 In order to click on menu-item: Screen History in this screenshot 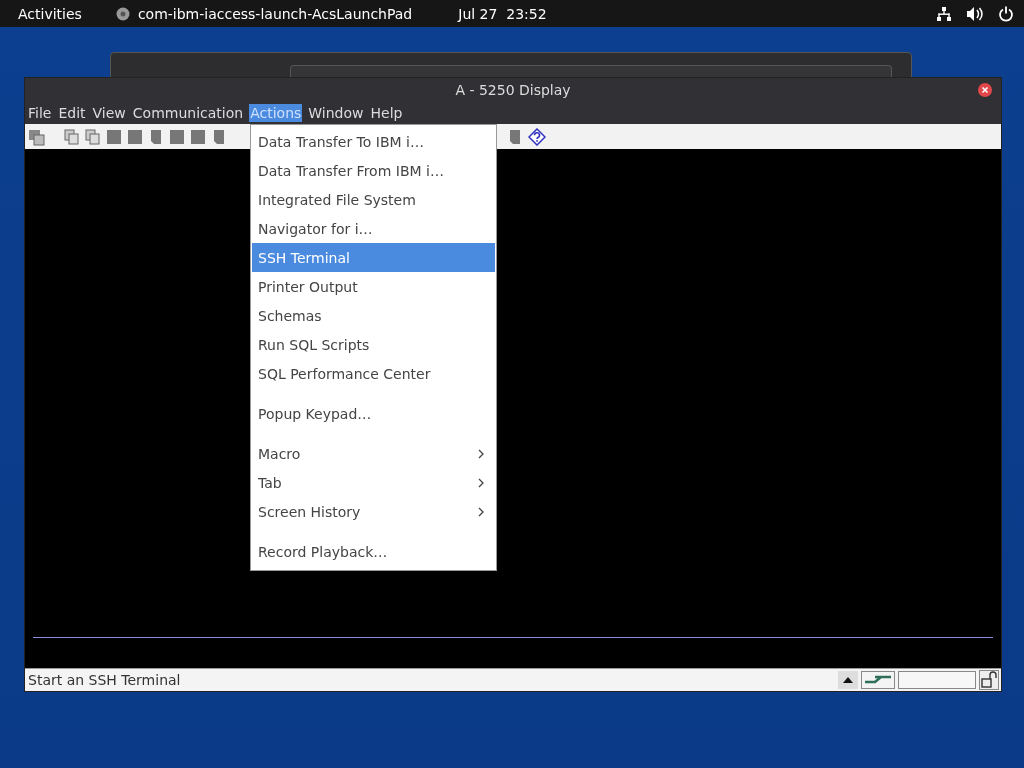, I will do `click(373, 511)`.